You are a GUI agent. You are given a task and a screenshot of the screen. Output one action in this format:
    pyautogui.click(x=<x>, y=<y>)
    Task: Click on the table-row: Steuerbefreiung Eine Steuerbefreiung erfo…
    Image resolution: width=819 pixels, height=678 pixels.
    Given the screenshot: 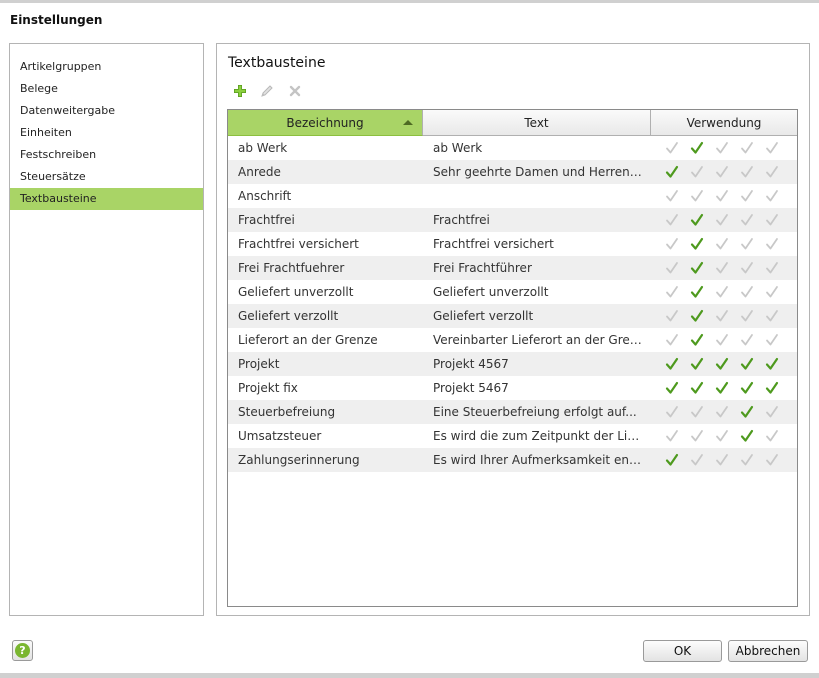 What is the action you would take?
    pyautogui.click(x=512, y=412)
    